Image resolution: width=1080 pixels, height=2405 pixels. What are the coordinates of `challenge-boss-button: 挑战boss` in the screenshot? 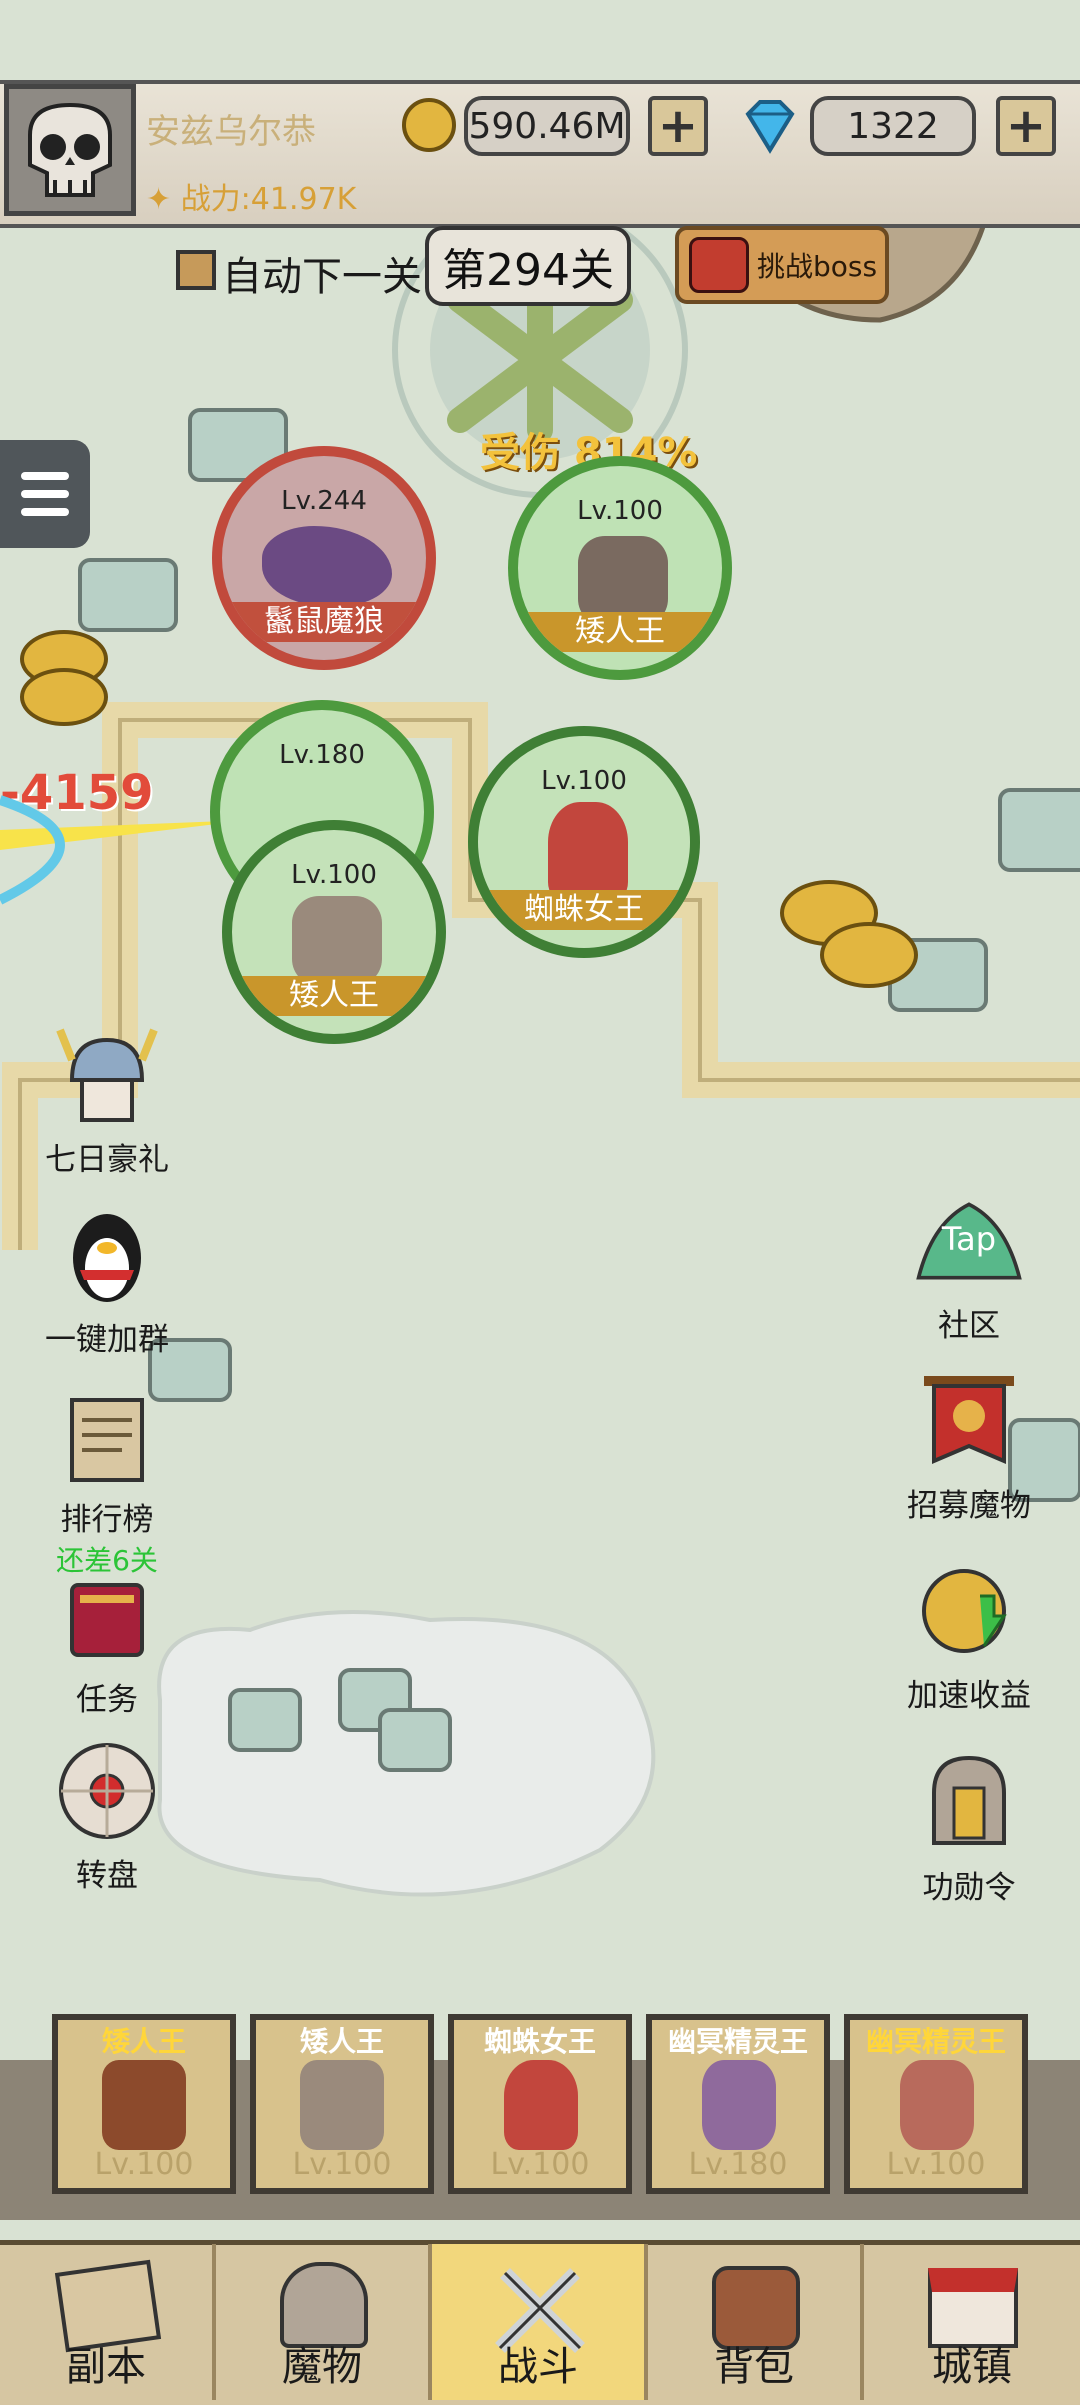 It's located at (782, 265).